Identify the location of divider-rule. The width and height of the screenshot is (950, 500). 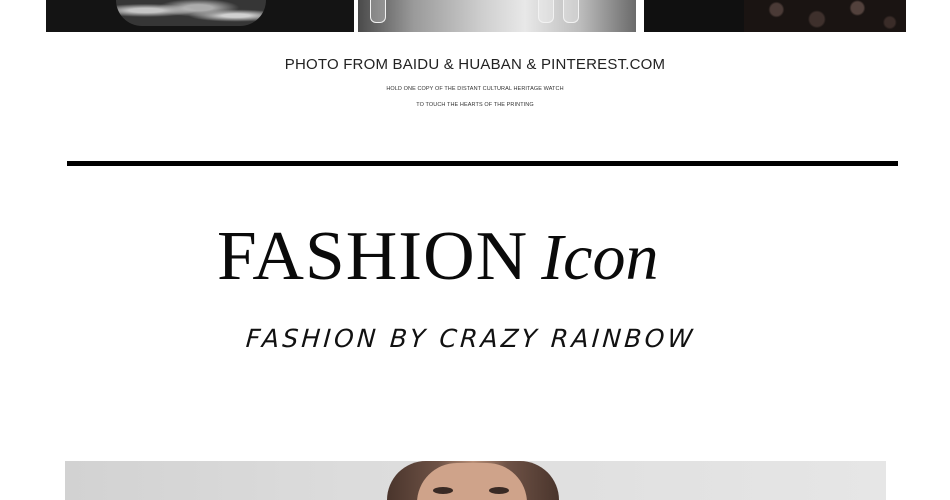
(482, 163).